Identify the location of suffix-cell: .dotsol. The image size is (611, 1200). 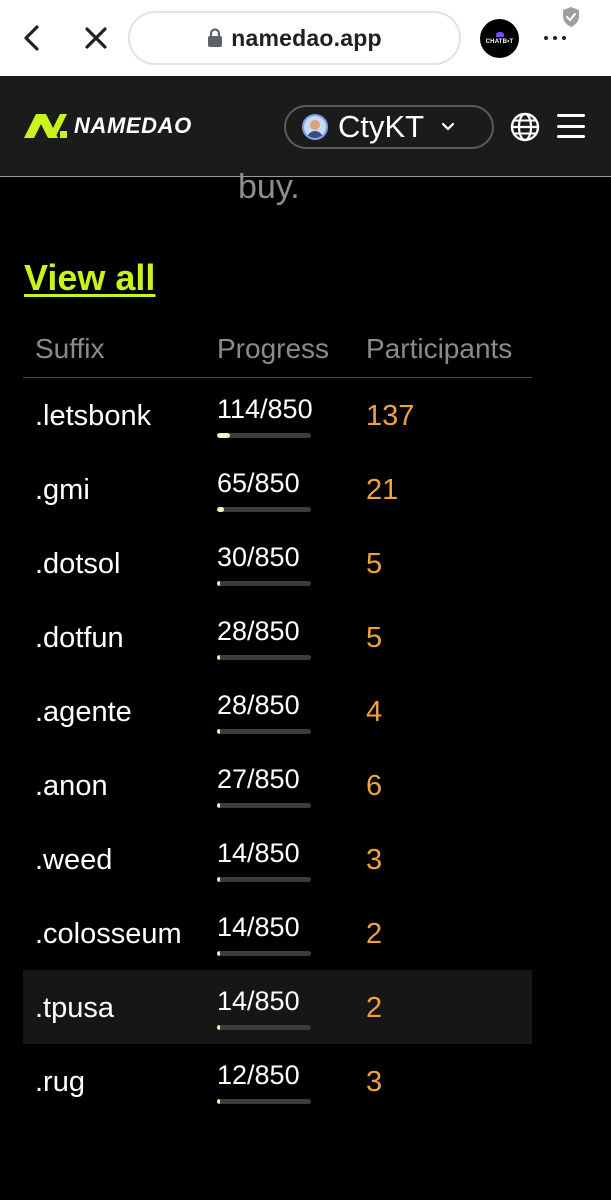
(78, 564).